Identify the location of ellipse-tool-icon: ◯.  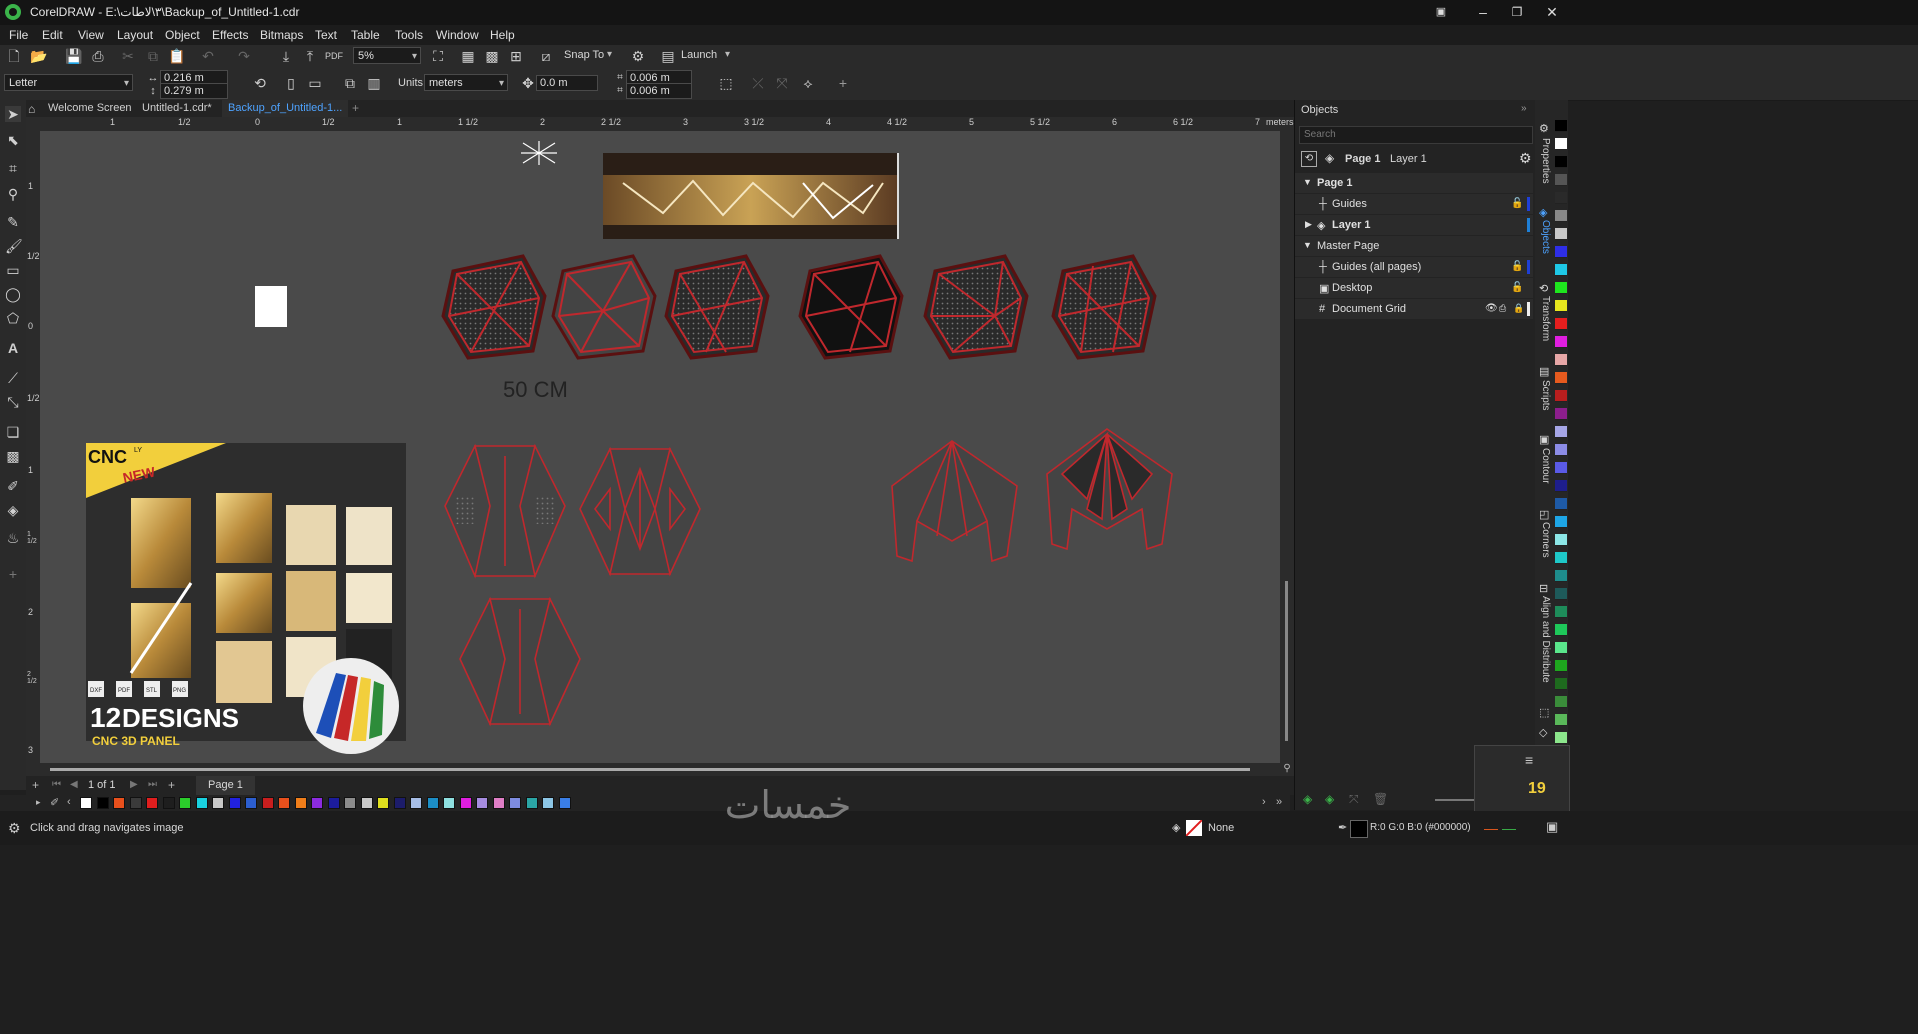
(13, 294).